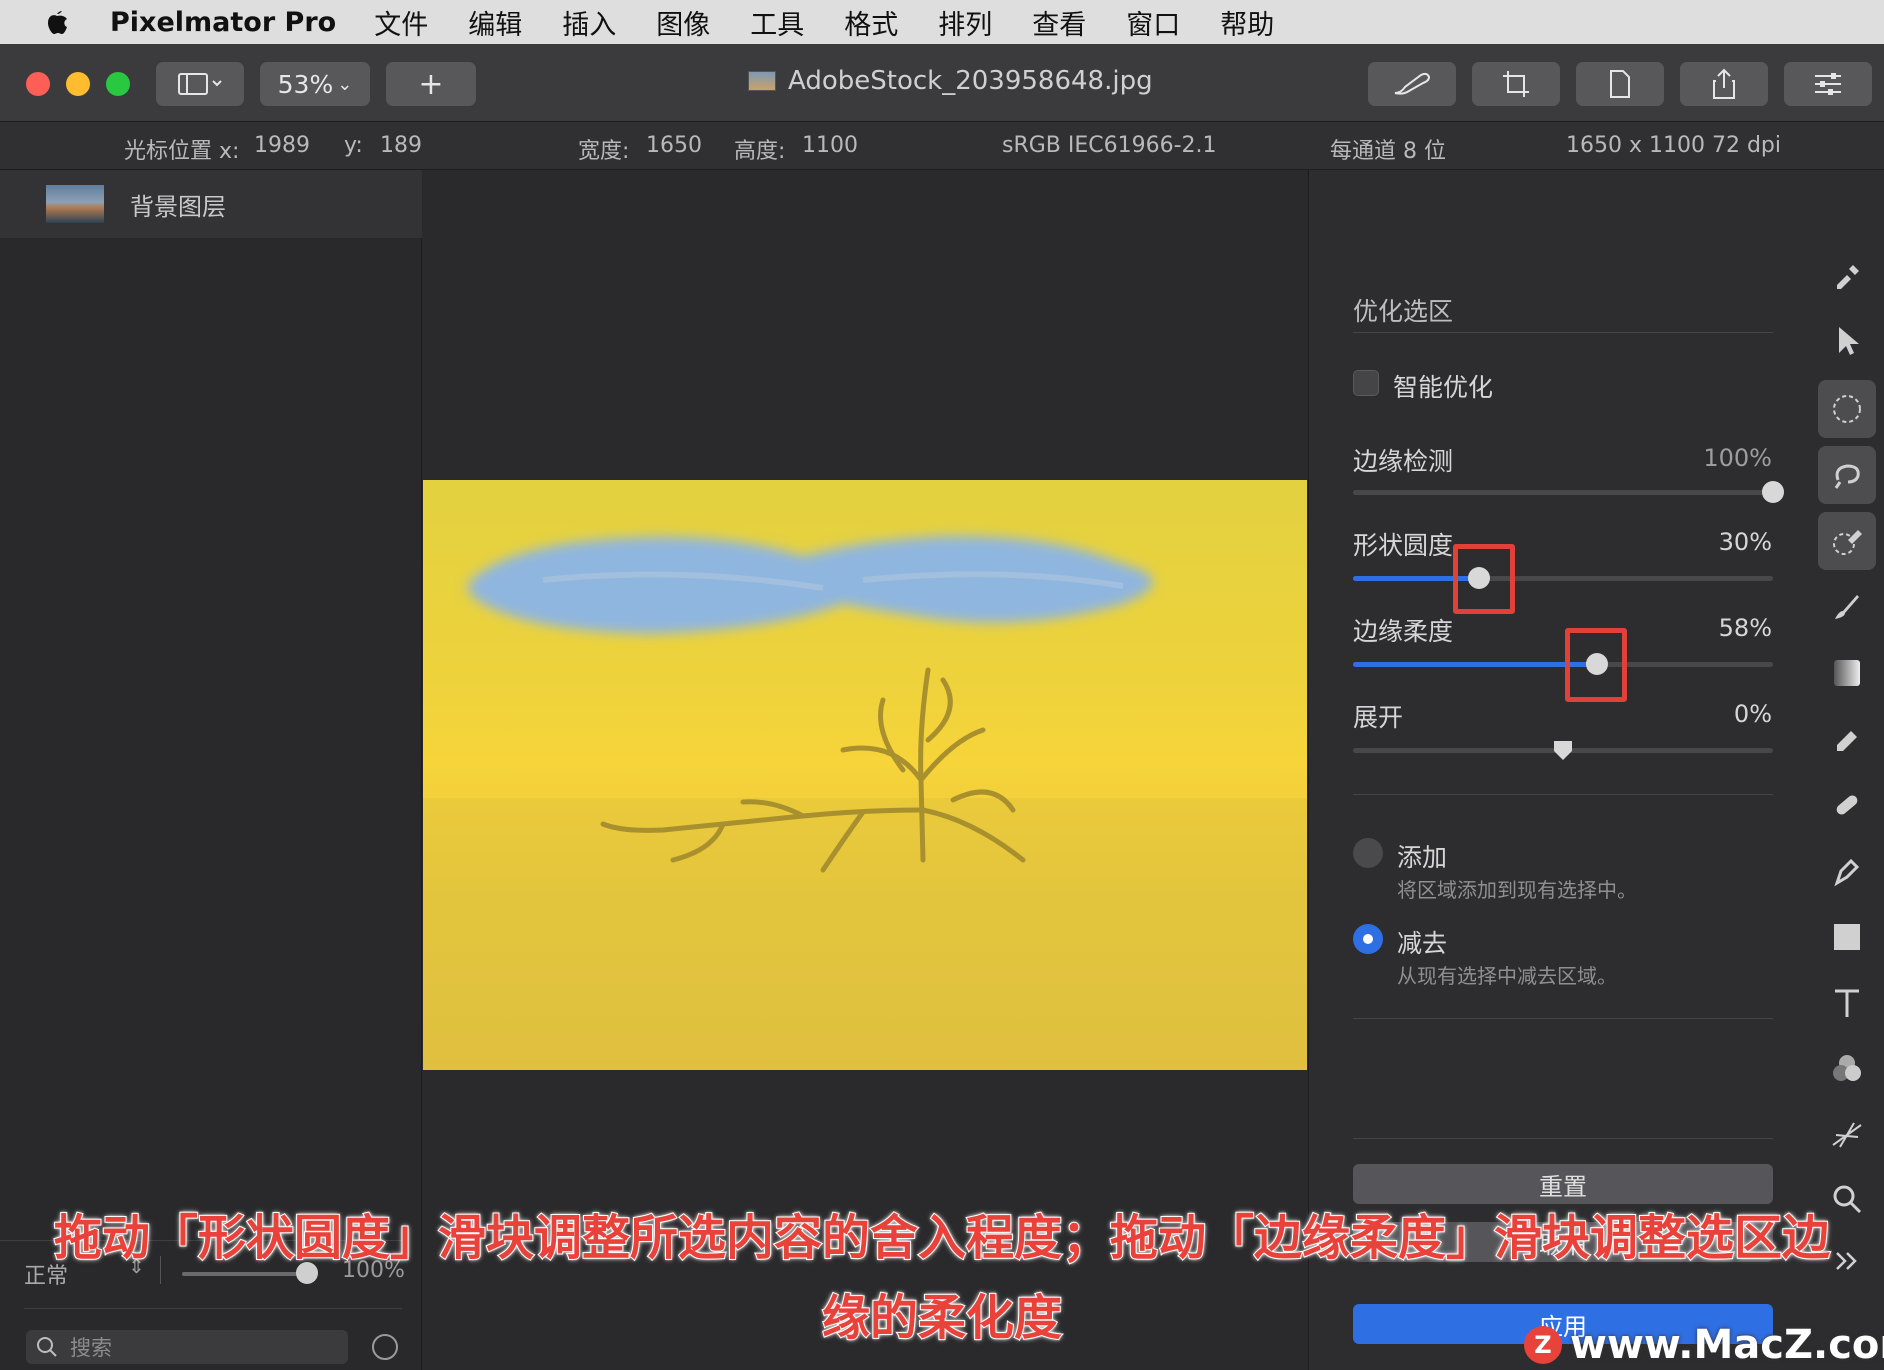 This screenshot has height=1370, width=1884. I want to click on menu-window: 窗口, so click(1153, 22).